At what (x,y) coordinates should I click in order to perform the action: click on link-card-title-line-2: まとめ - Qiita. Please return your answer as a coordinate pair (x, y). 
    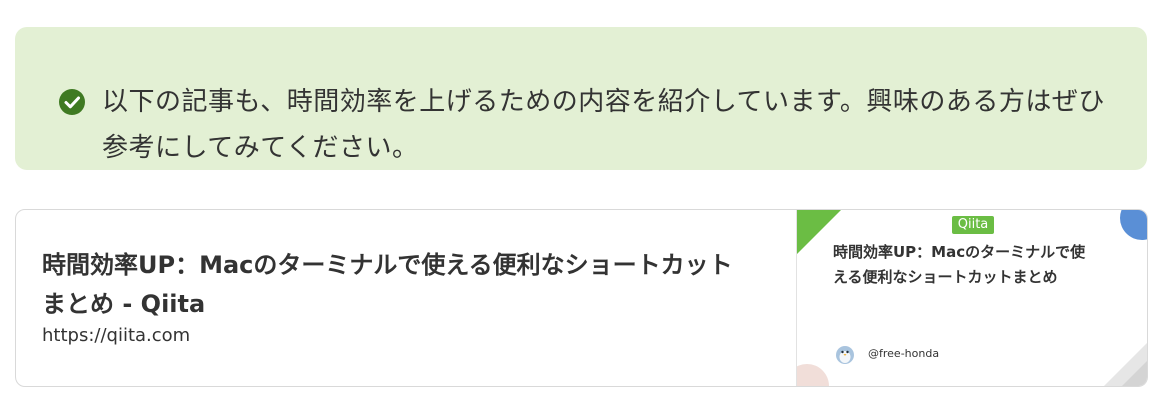
    Looking at the image, I should click on (412, 304).